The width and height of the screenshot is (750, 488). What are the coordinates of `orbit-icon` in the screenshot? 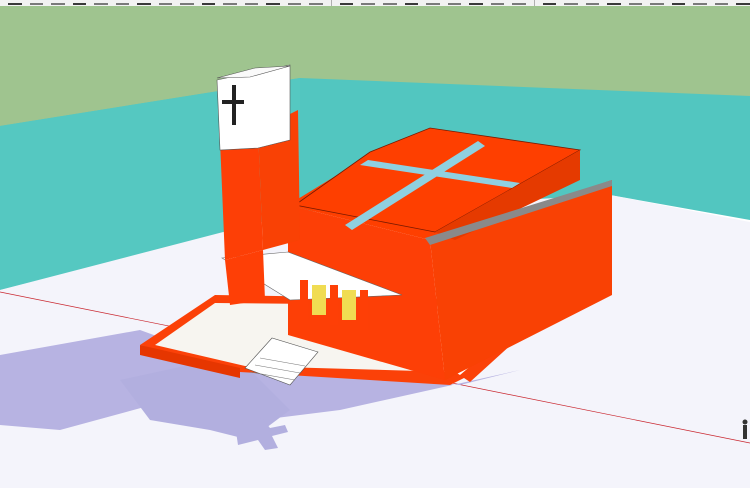 It's located at (433, 3).